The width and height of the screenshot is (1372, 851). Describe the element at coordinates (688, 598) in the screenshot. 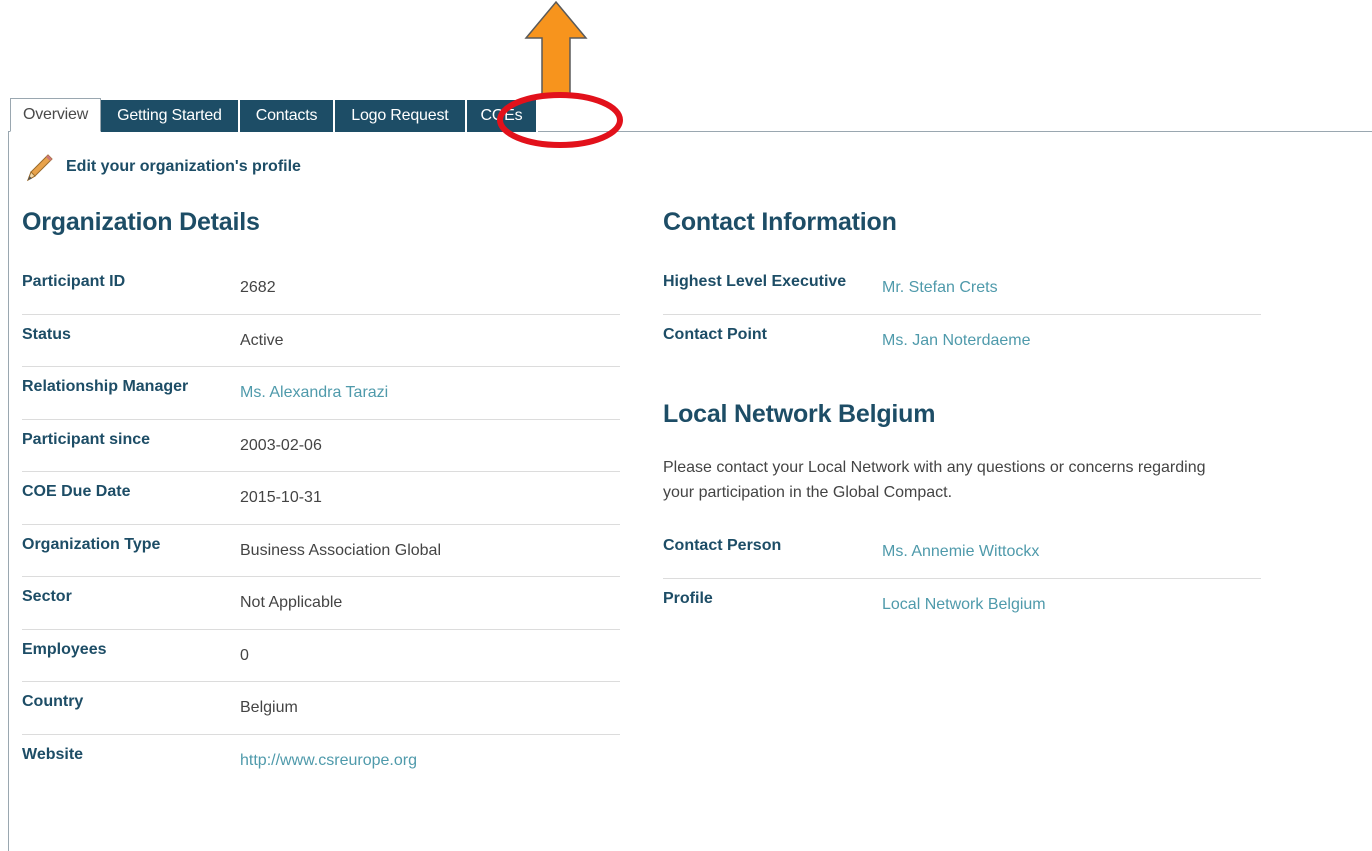

I see `local-network-label: Profile` at that location.